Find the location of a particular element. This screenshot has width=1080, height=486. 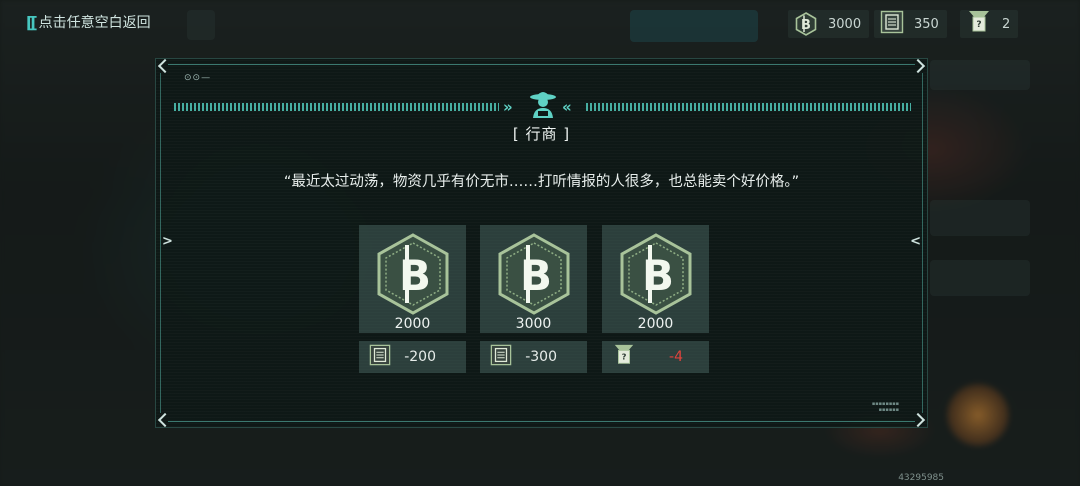

intel-counter: ? 2 is located at coordinates (989, 24).